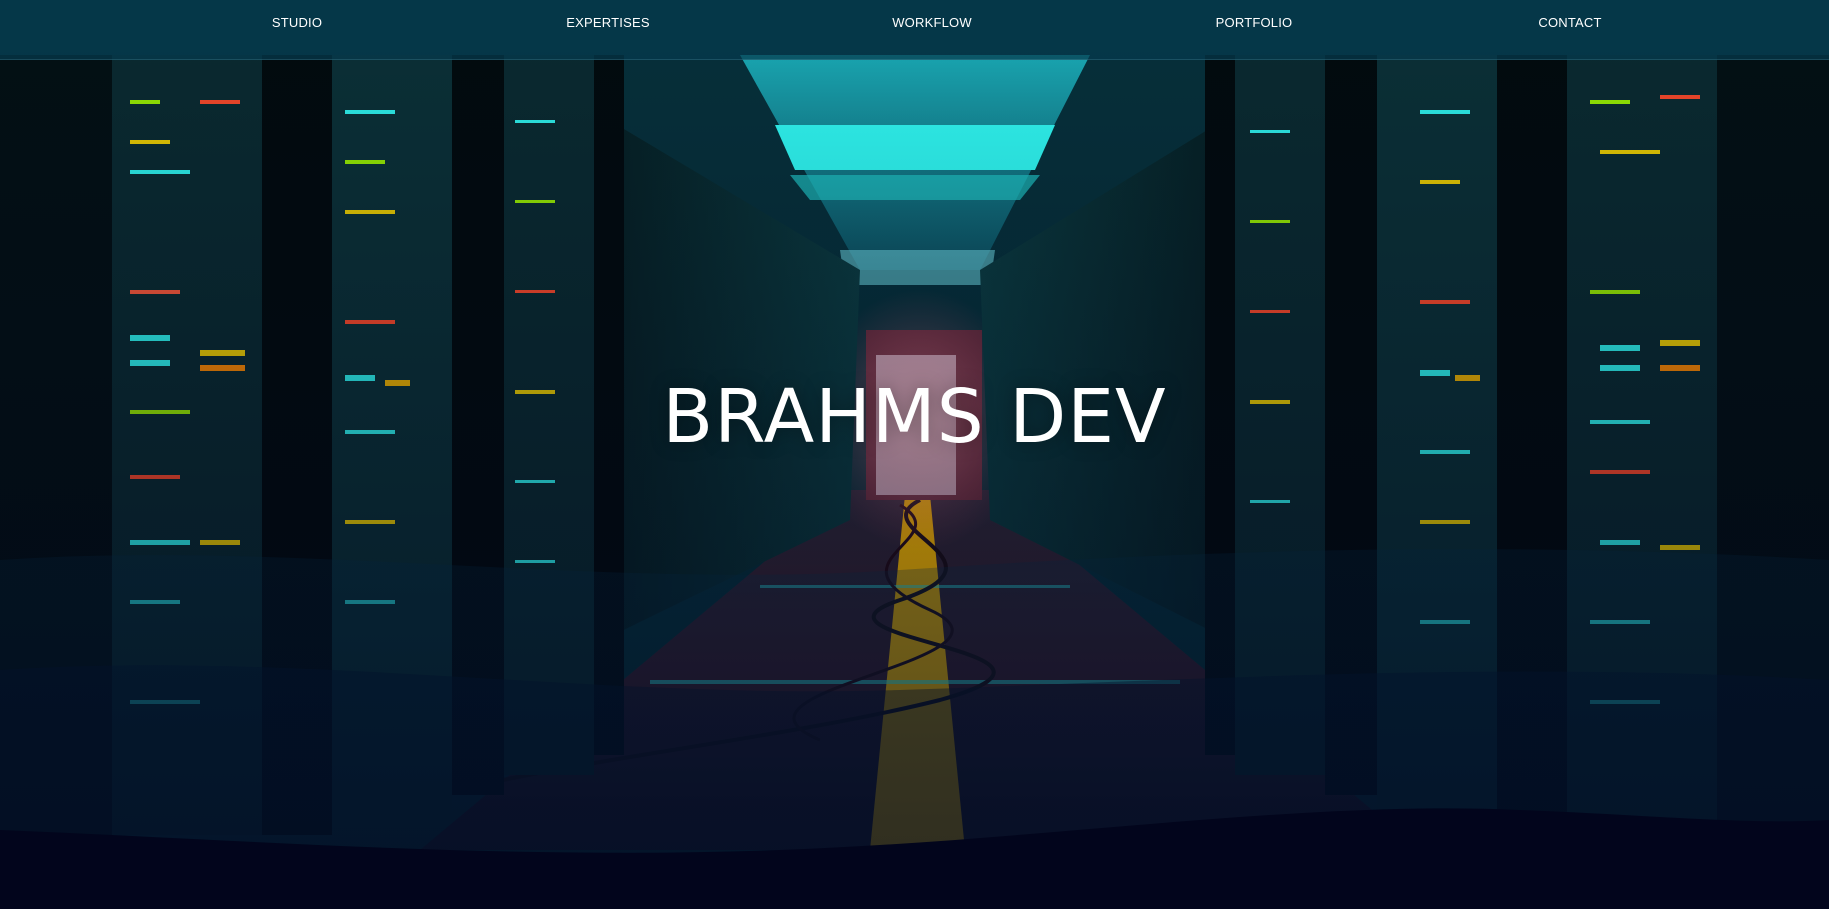 This screenshot has width=1829, height=909. I want to click on nav-link-portfolio: PORTFOLIO, so click(1254, 23).